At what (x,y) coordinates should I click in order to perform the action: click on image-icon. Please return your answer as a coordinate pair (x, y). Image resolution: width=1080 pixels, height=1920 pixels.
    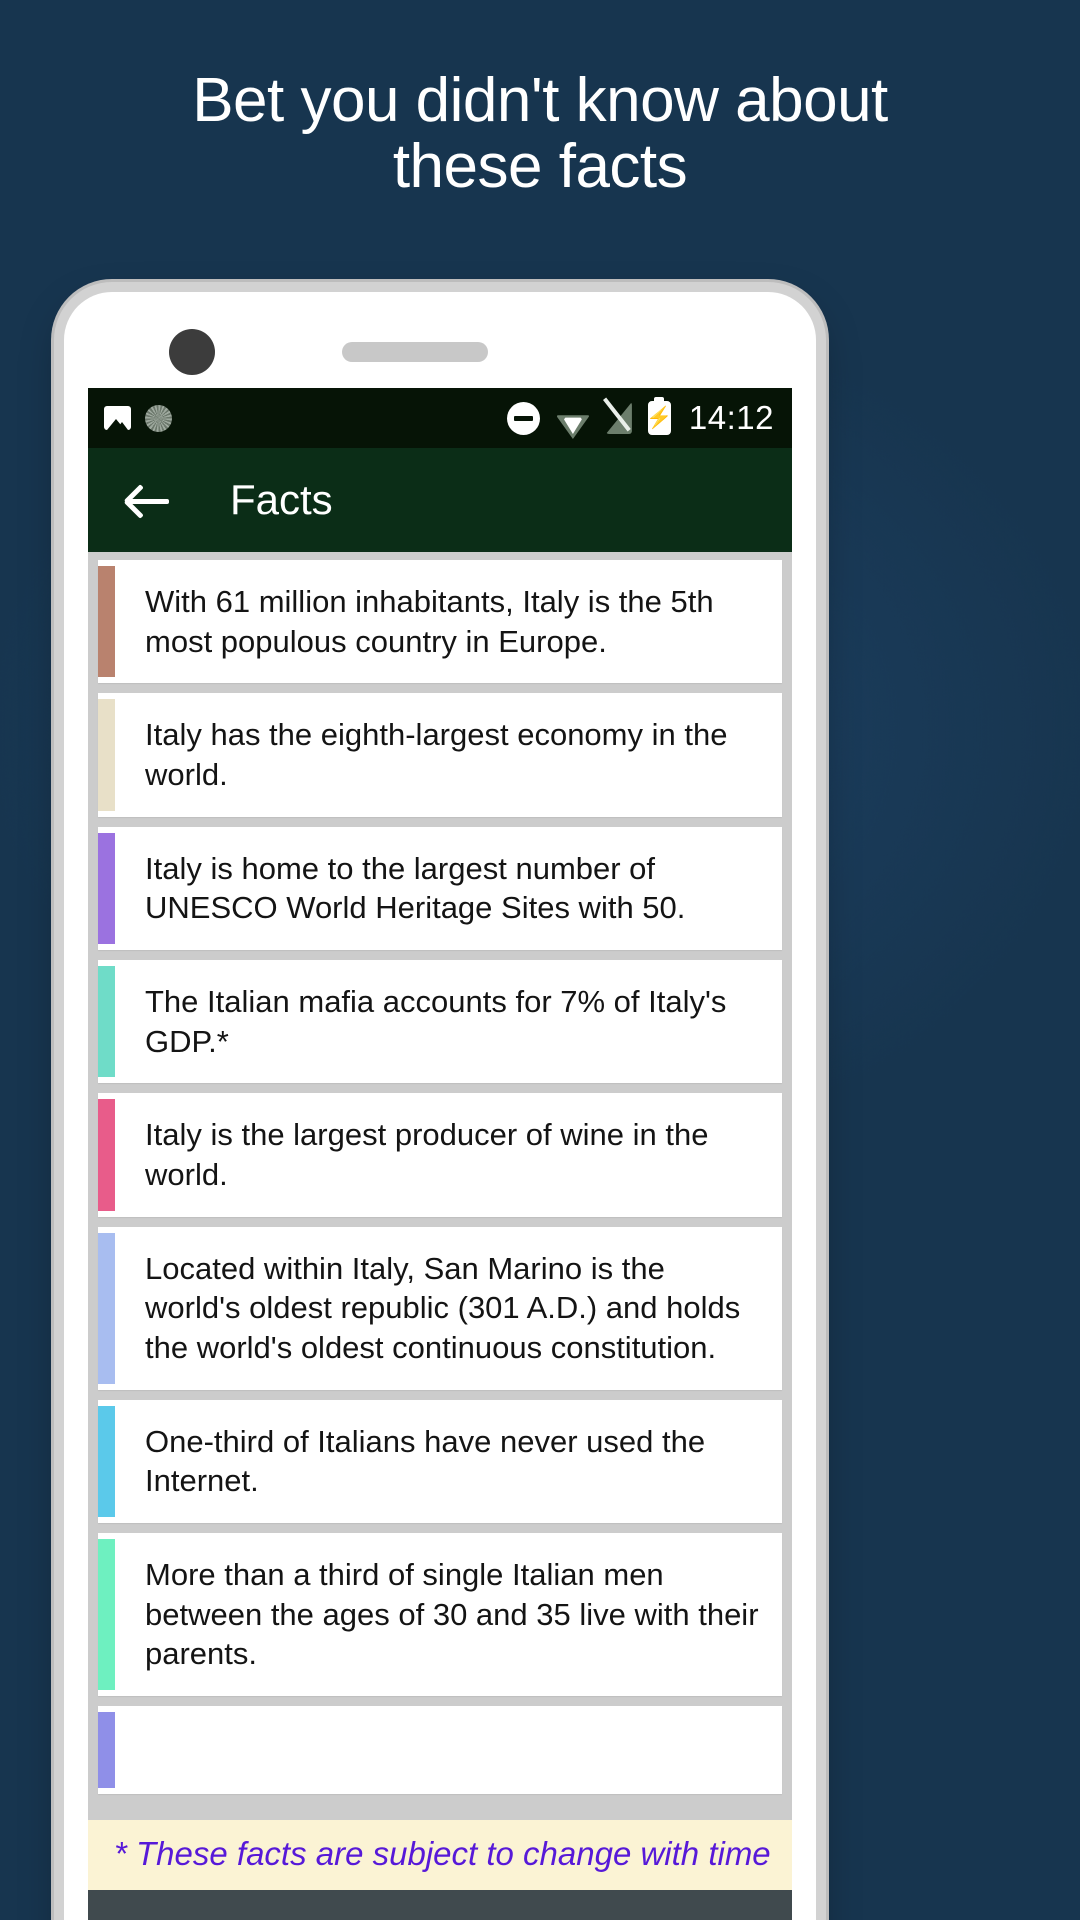
    Looking at the image, I should click on (117, 418).